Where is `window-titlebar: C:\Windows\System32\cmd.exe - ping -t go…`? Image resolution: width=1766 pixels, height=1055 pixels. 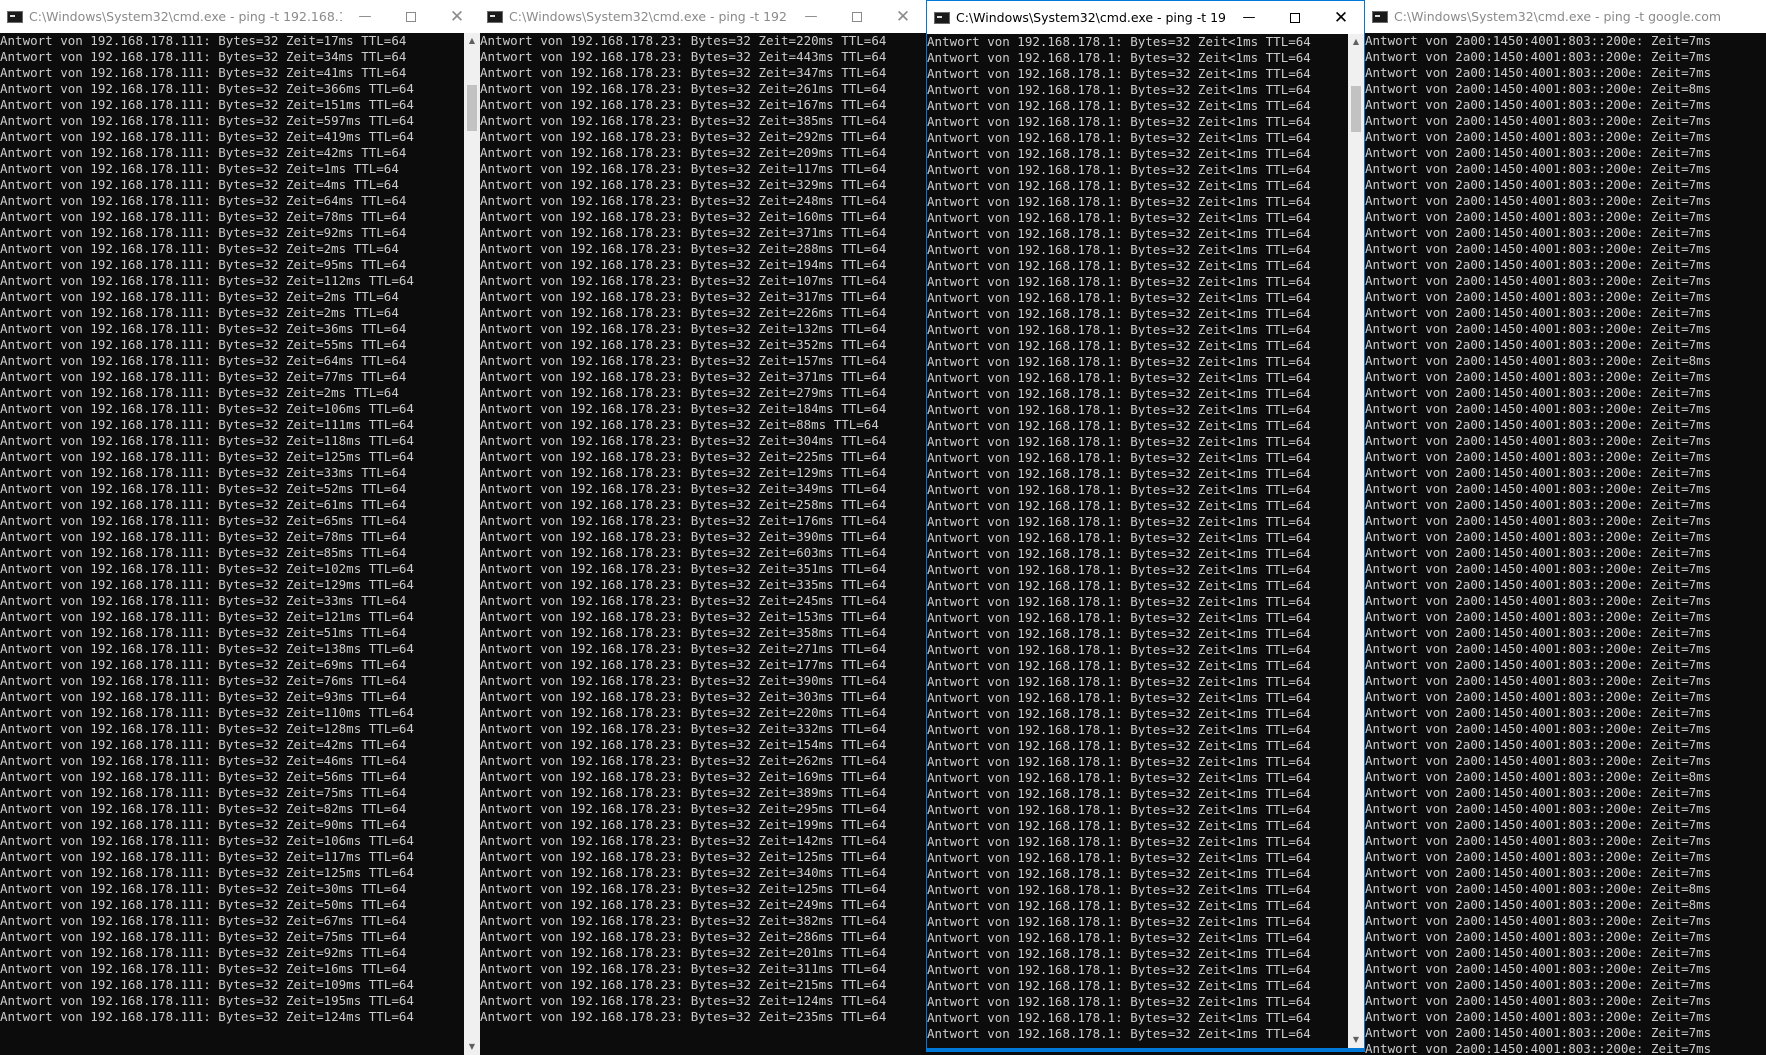 window-titlebar: C:\Windows\System32\cmd.exe - ping -t go… is located at coordinates (1565, 16).